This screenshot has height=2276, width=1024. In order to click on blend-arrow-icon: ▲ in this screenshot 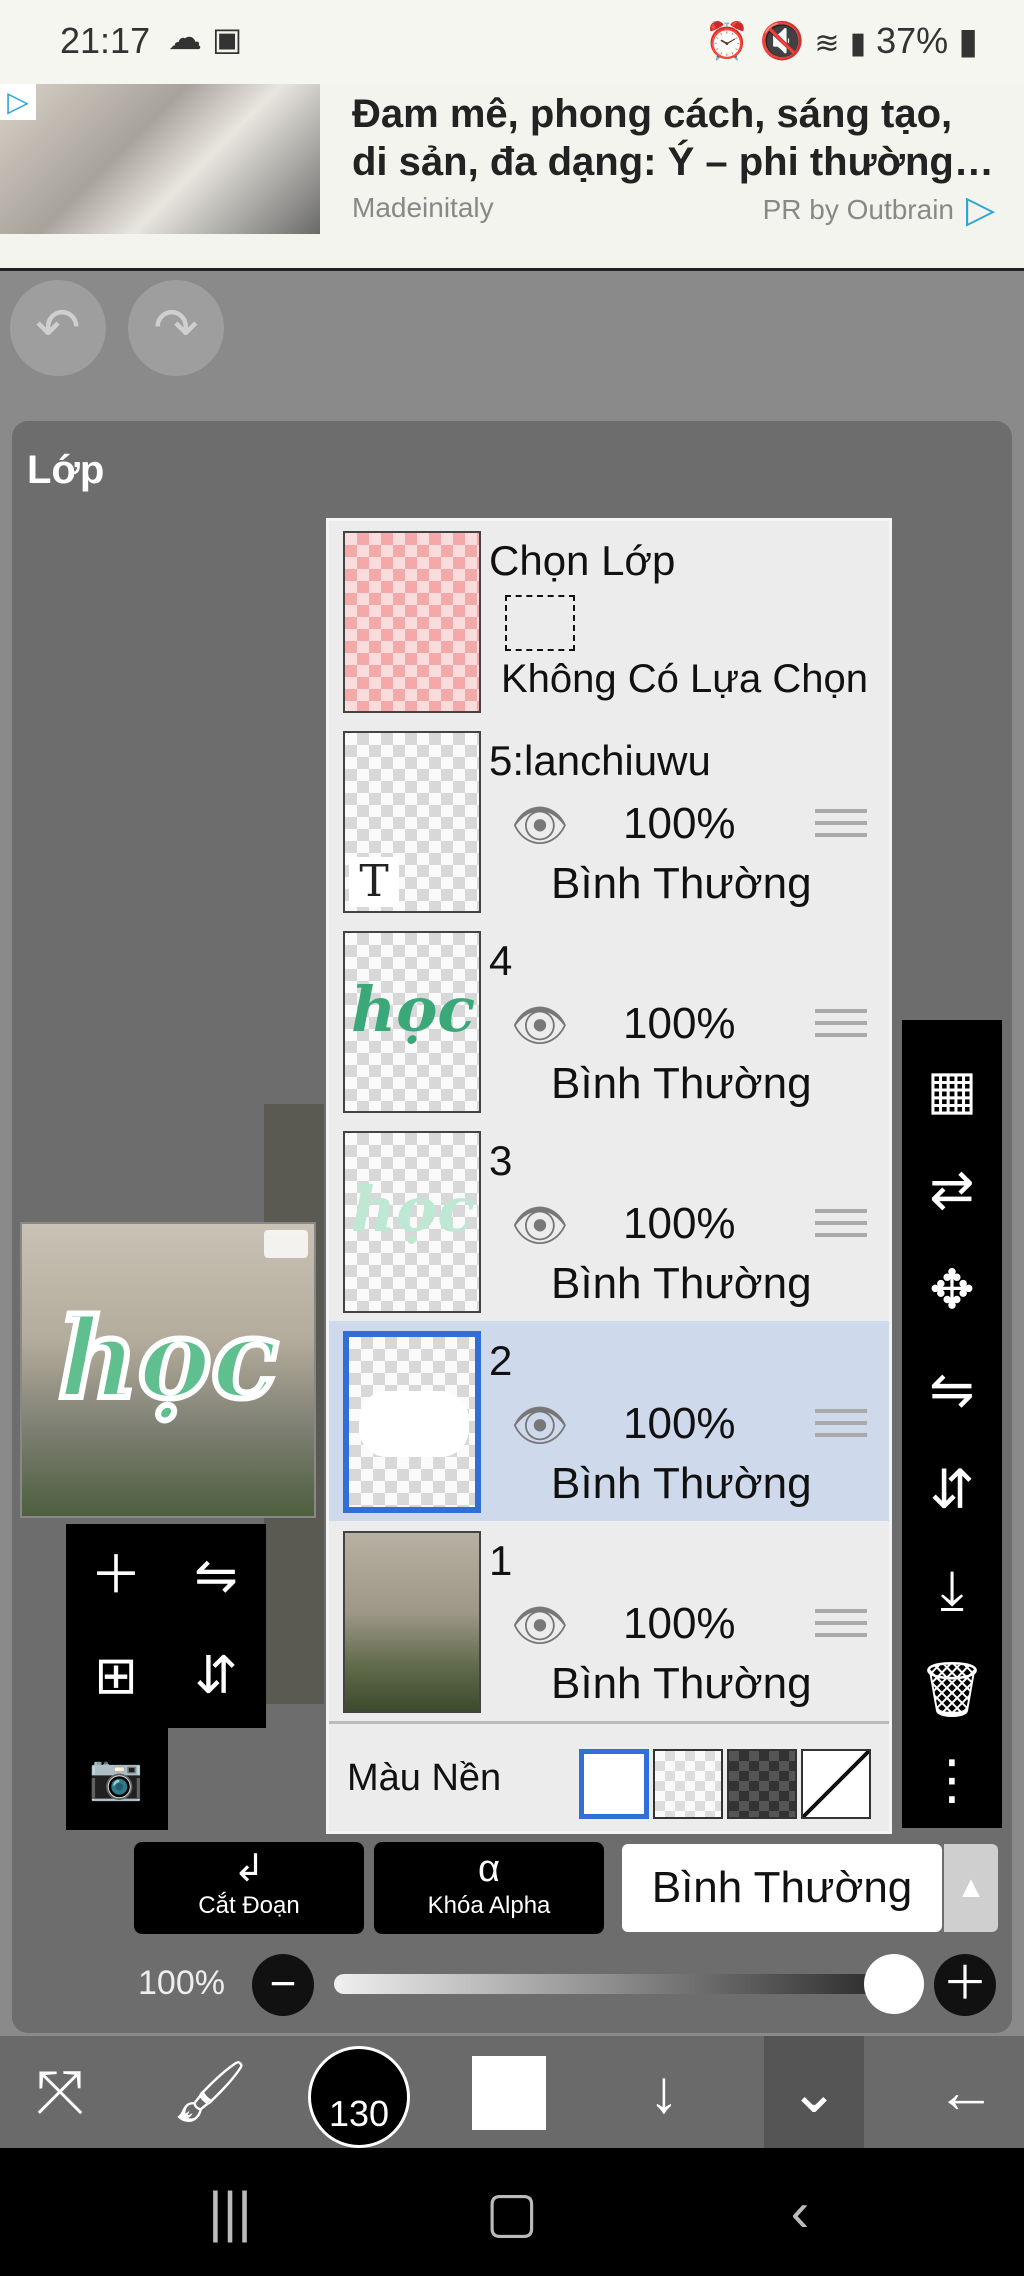, I will do `click(971, 1888)`.